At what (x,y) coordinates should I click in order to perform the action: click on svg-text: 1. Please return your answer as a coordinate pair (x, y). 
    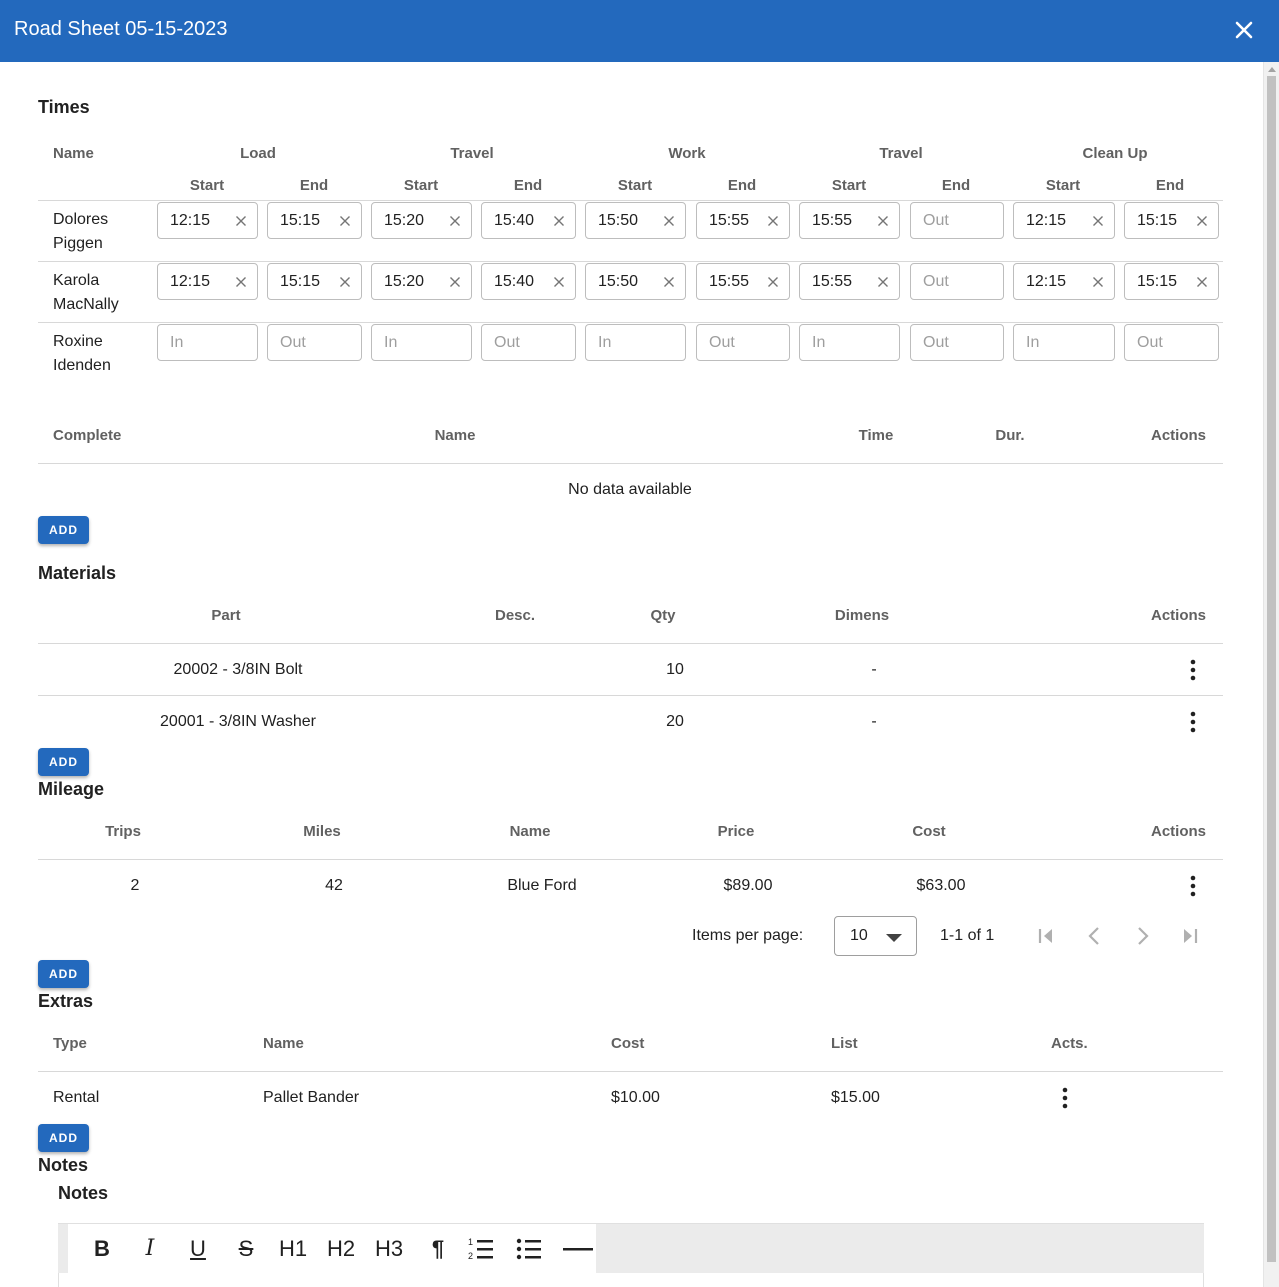
    Looking at the image, I should click on (470, 1242).